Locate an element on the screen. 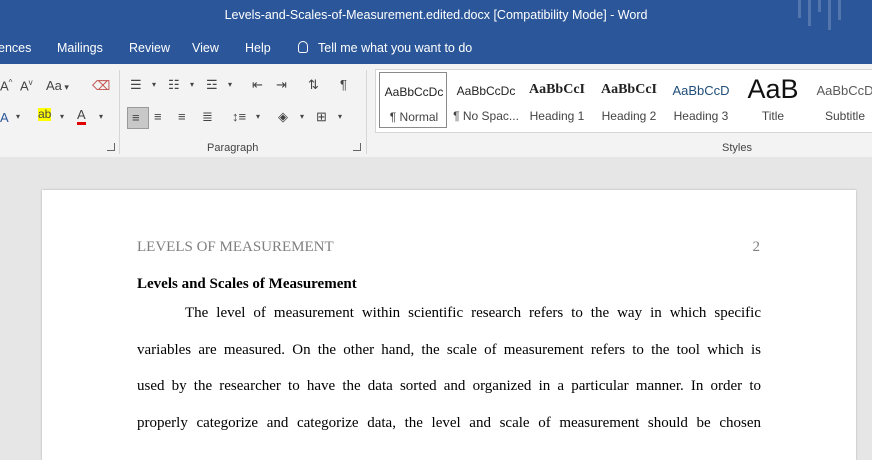  running-header: LEVELS OF MEASUREMENT is located at coordinates (235, 247).